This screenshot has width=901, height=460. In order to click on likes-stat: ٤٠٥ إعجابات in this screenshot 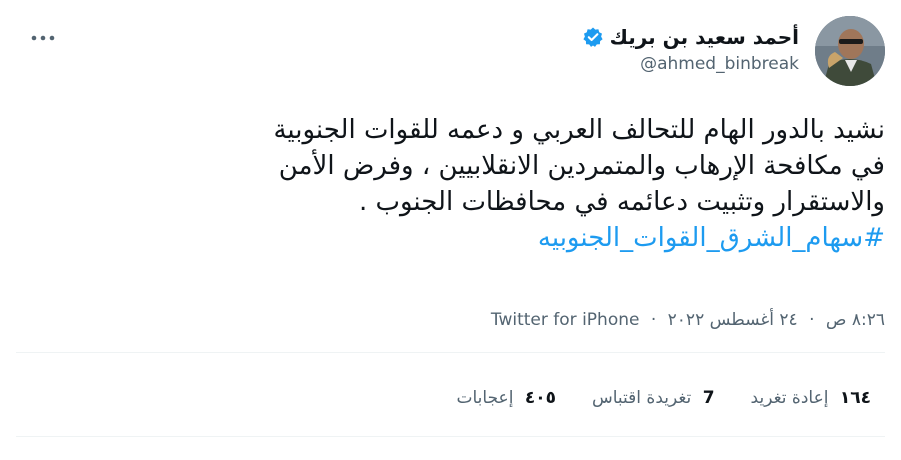, I will do `click(505, 398)`.